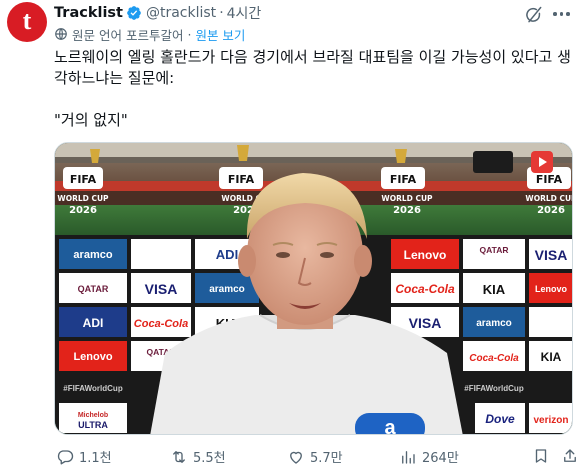  Describe the element at coordinates (91, 120) in the screenshot. I see `tweet-quote: "거의 없지"` at that location.